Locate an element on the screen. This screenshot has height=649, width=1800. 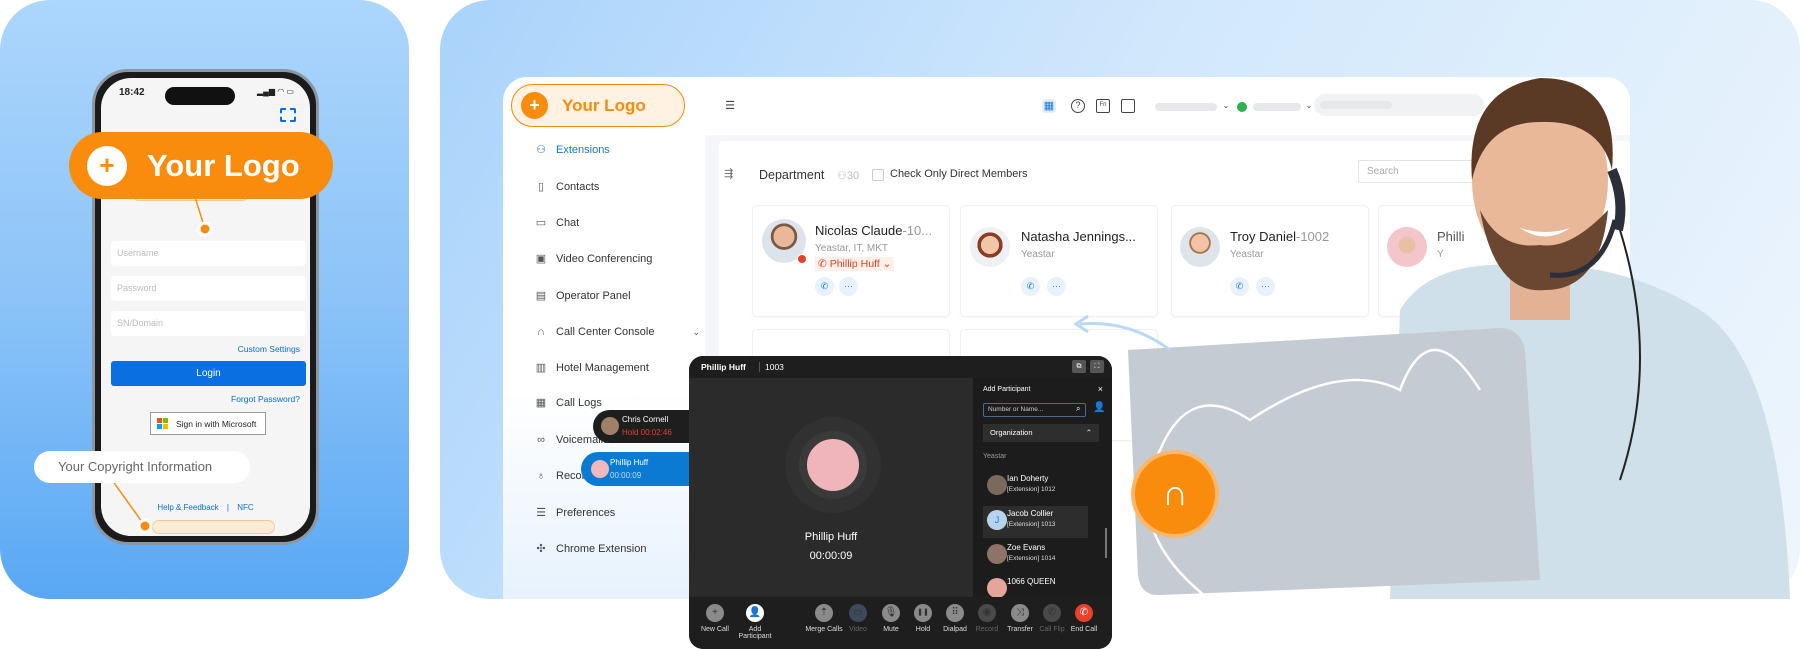
participant-name: Zoe Evans is located at coordinates (1026, 547).